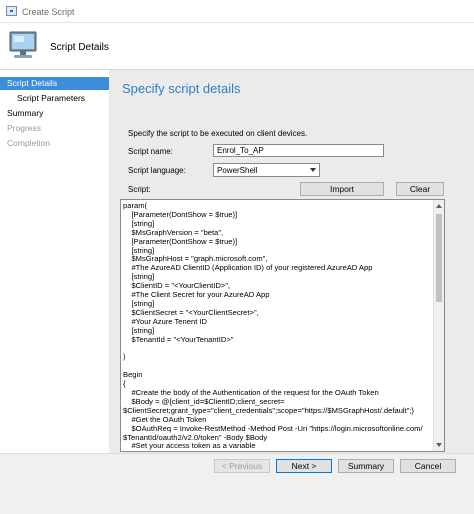 This screenshot has width=474, height=514. Describe the element at coordinates (420, 189) in the screenshot. I see `clear-button: Clear` at that location.